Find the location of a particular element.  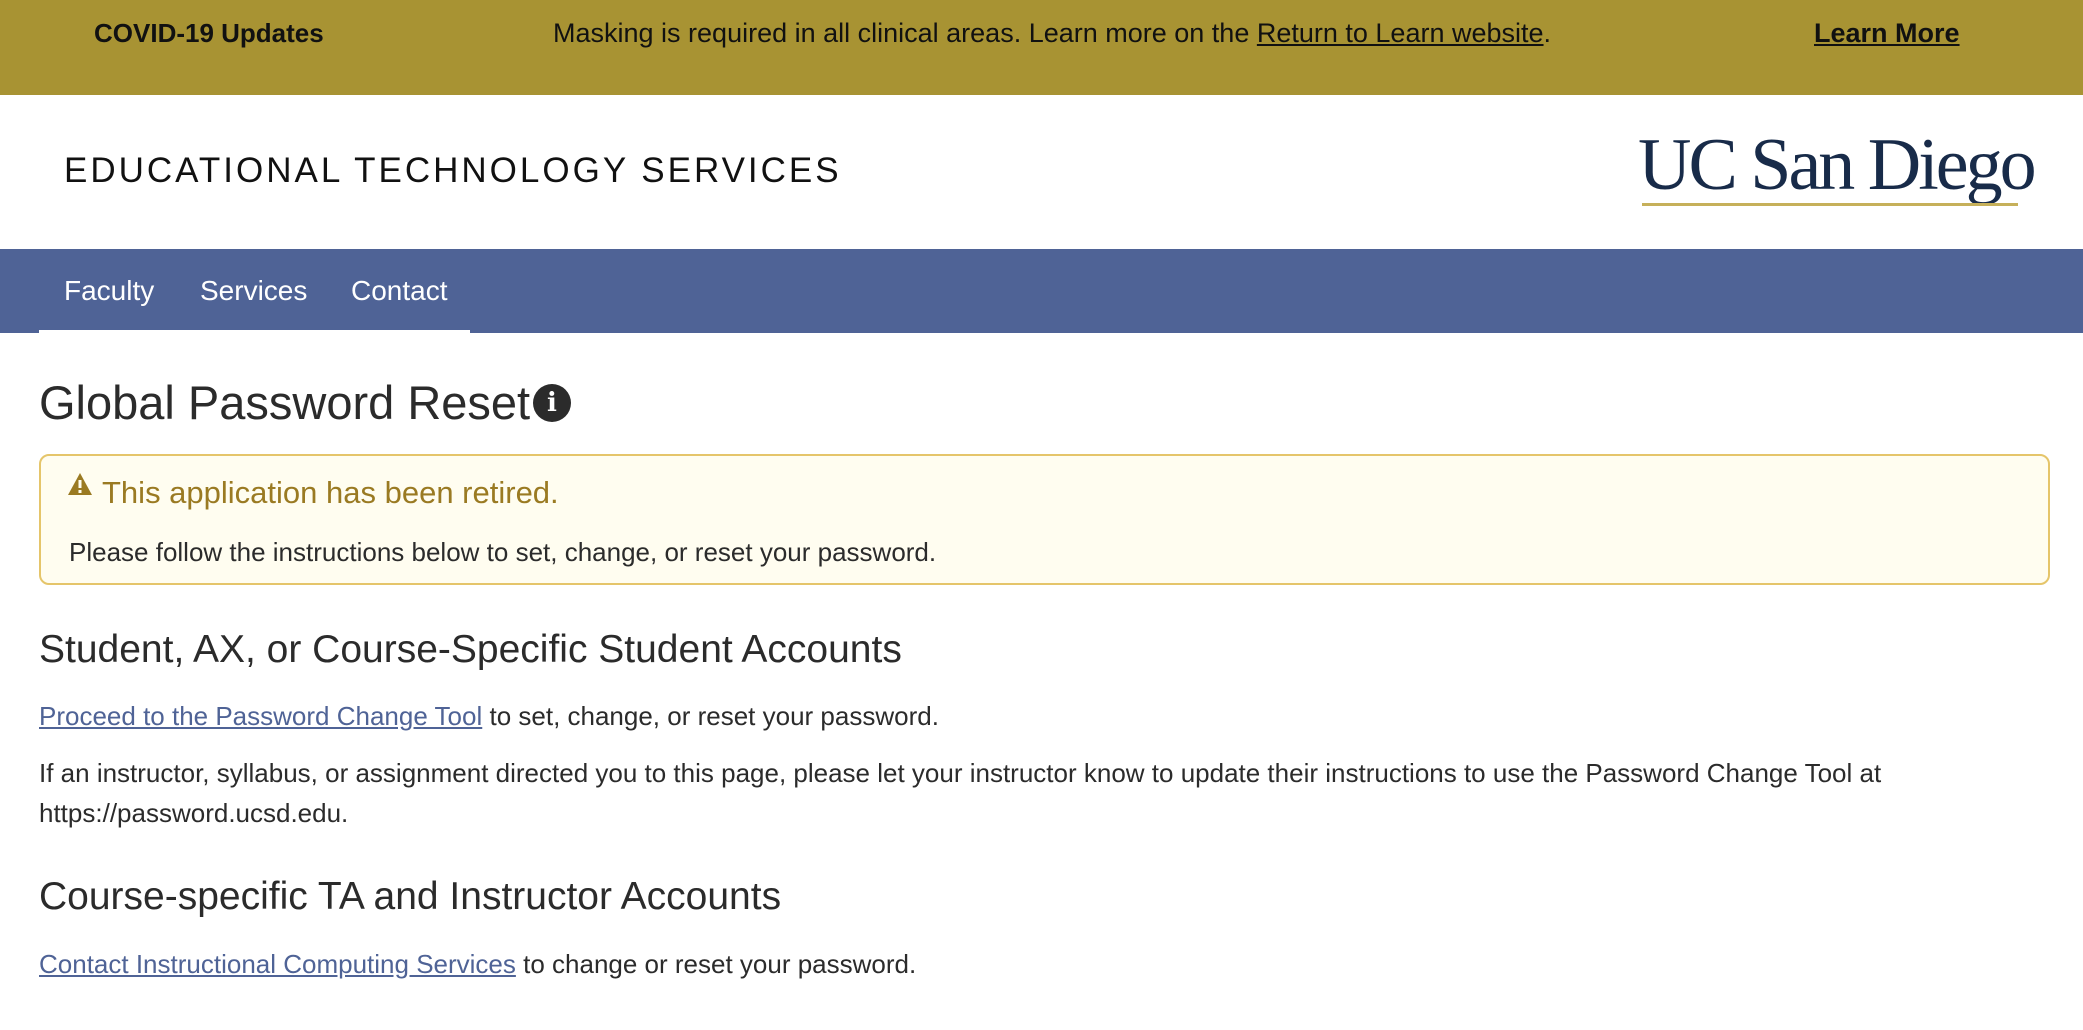

logo-underline is located at coordinates (1830, 204).